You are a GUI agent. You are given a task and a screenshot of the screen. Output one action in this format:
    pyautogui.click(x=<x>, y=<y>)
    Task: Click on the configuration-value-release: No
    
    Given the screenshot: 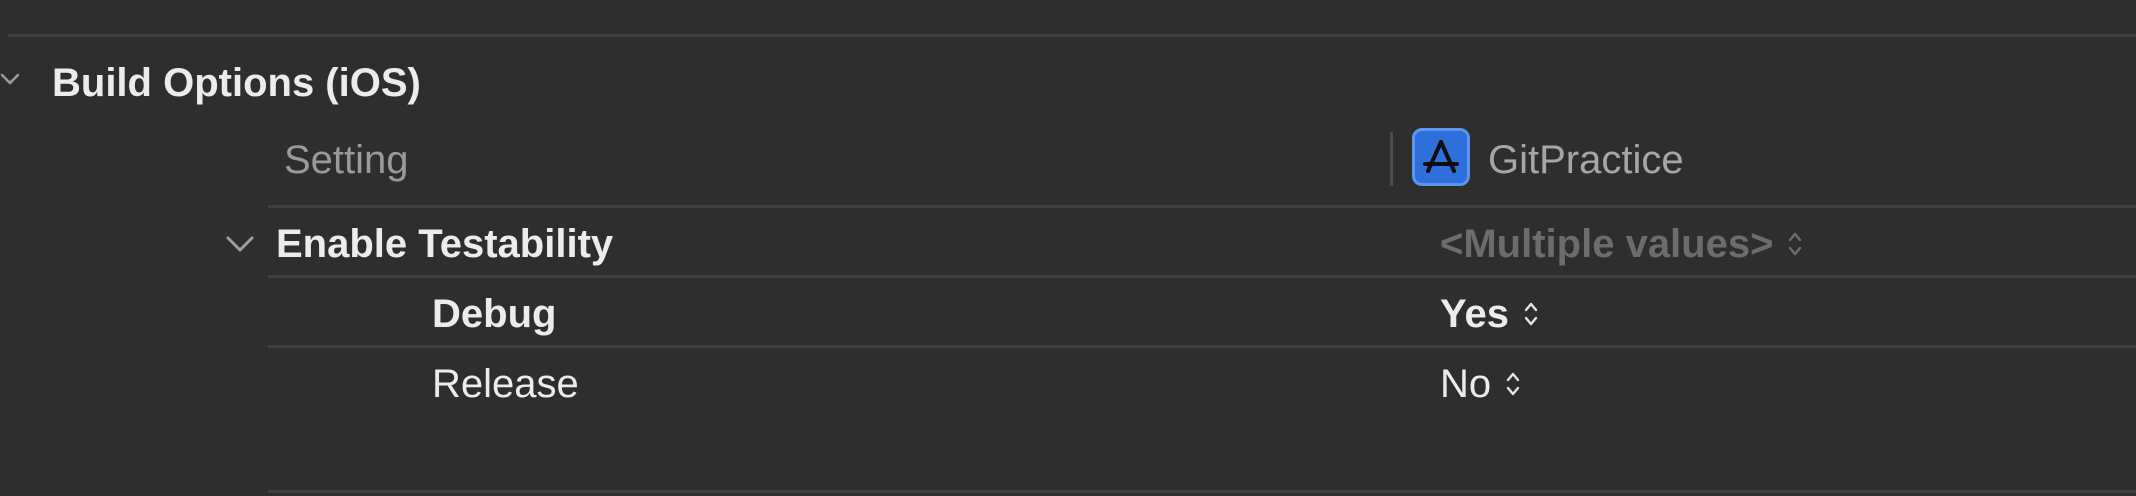 What is the action you would take?
    pyautogui.click(x=1480, y=384)
    